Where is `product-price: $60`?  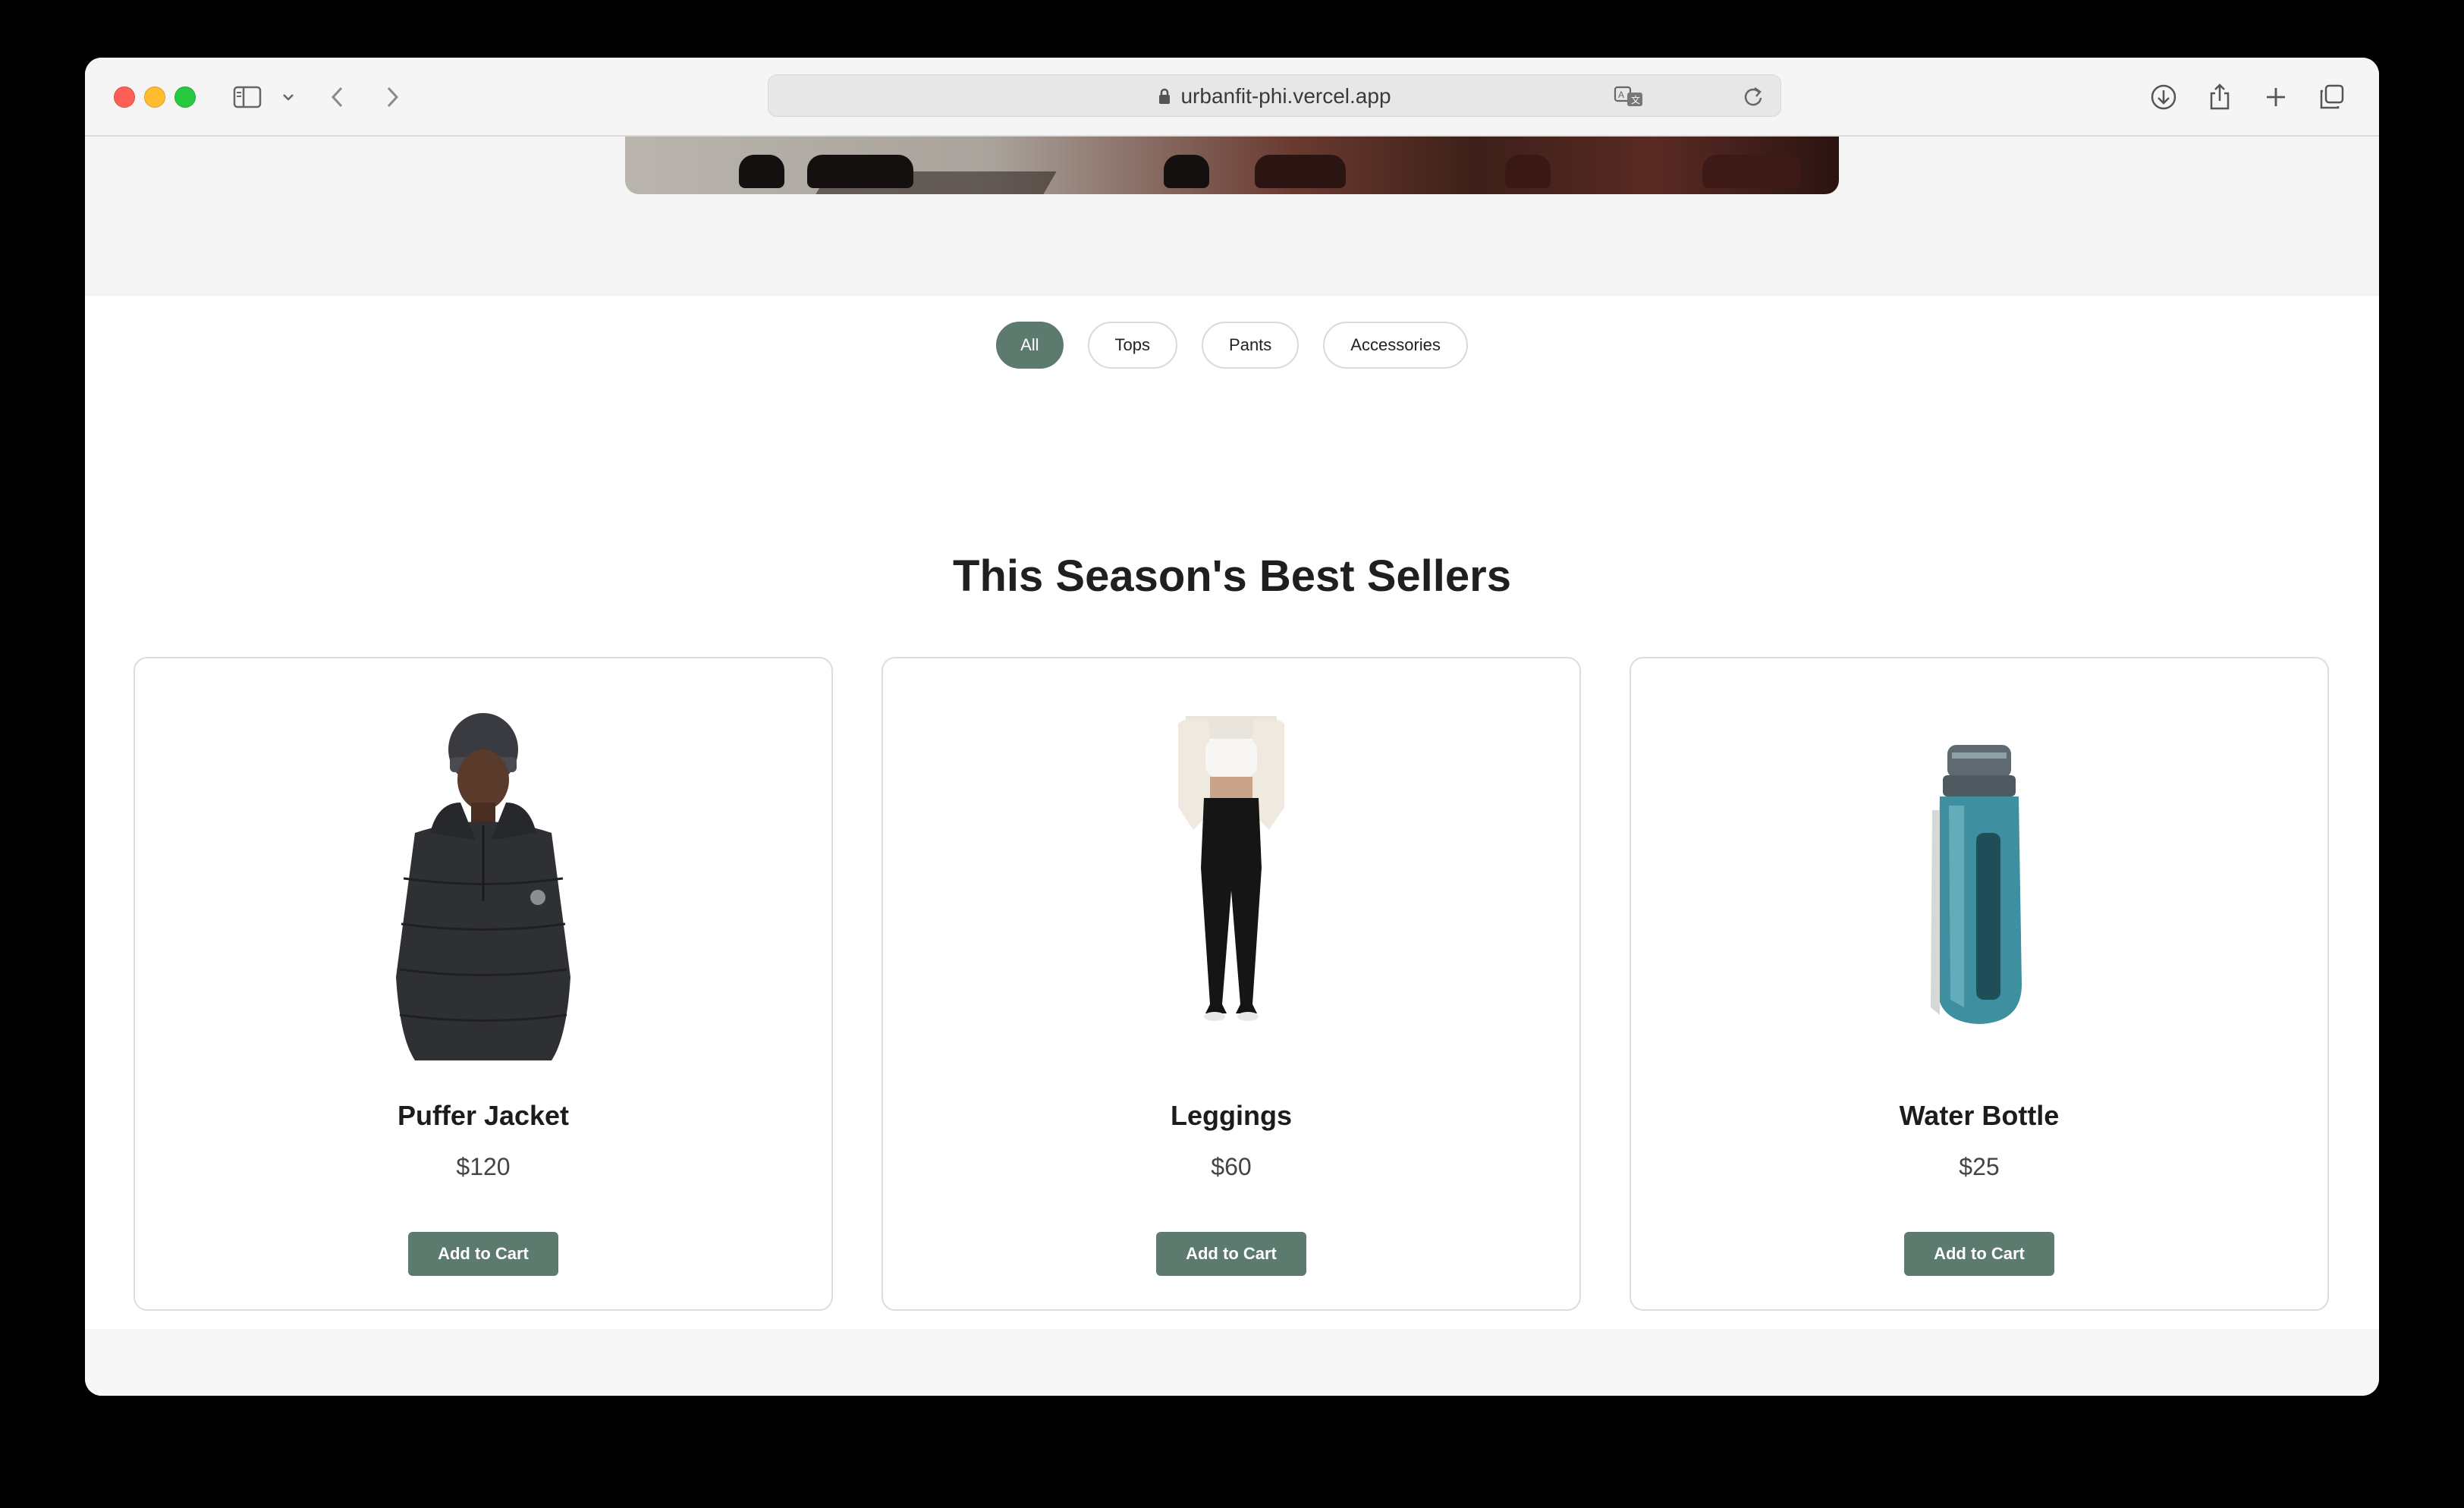 product-price: $60 is located at coordinates (1231, 1166).